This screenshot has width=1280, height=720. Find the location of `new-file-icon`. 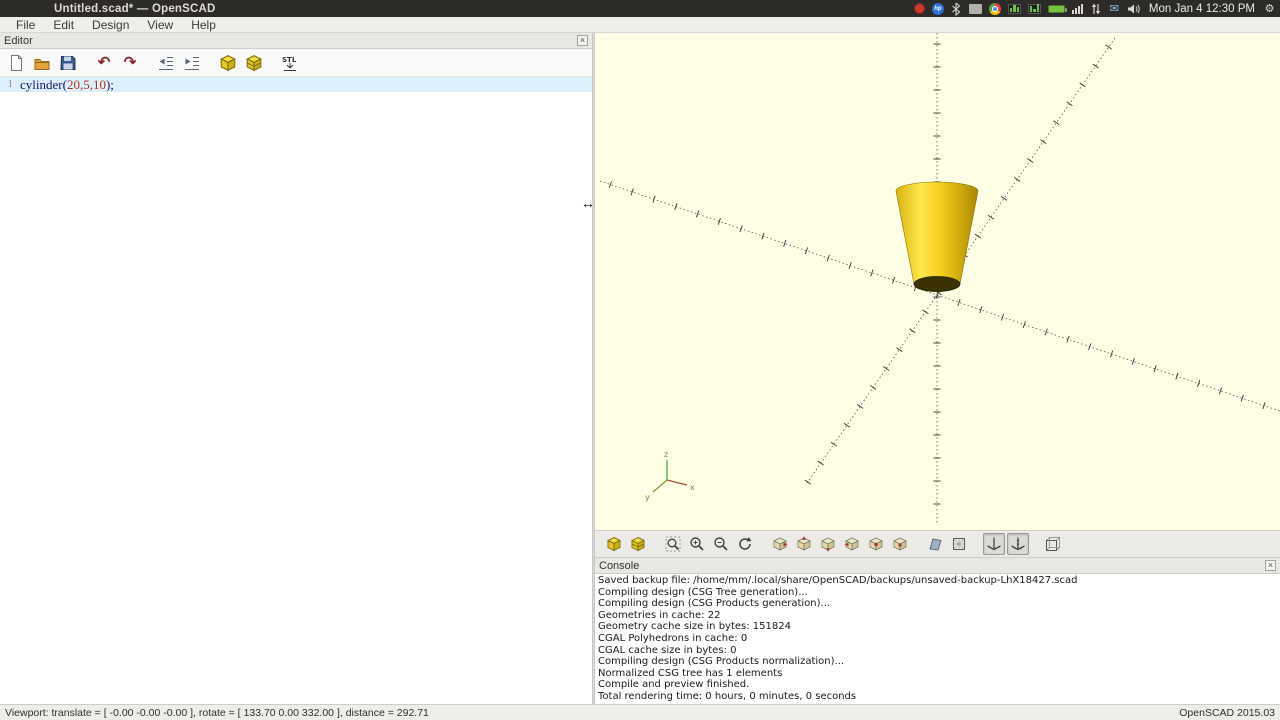

new-file-icon is located at coordinates (16, 62).